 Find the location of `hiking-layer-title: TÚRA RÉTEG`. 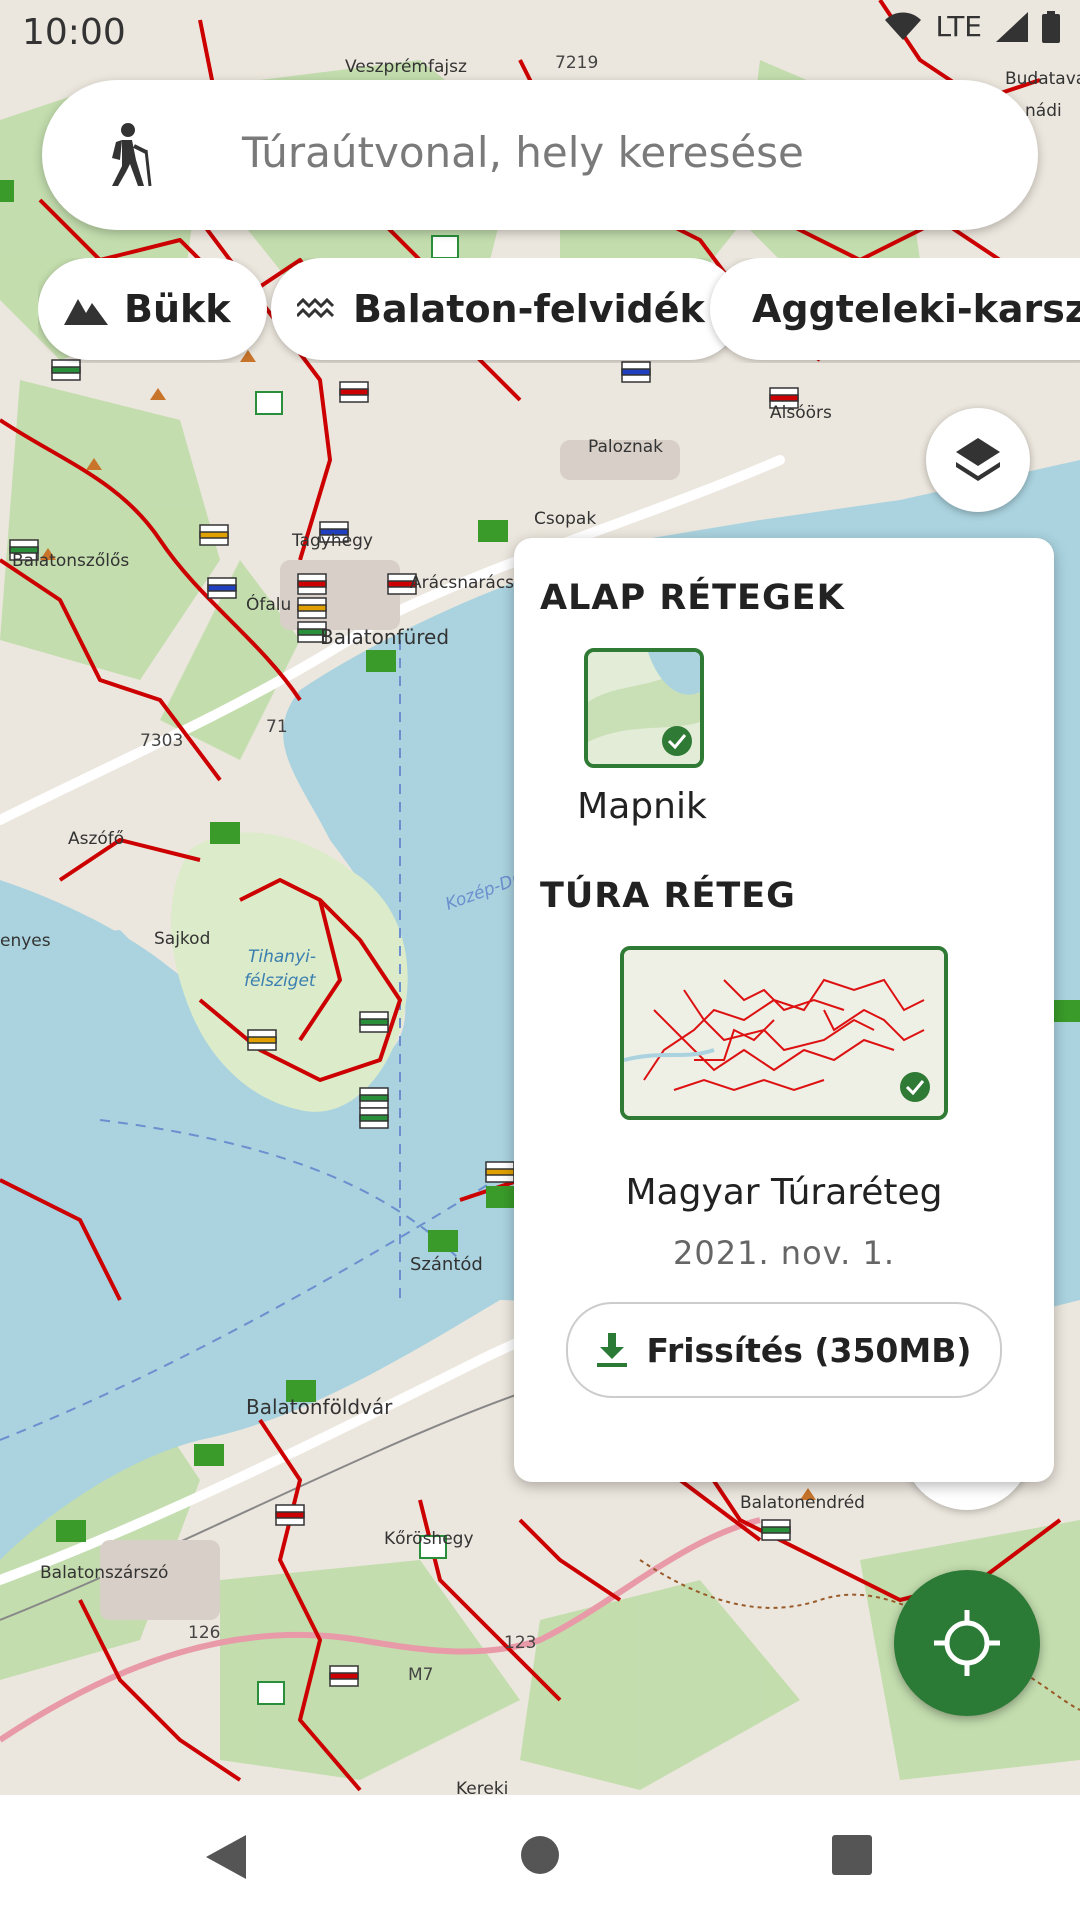

hiking-layer-title: TÚRA RÉTEG is located at coordinates (668, 896).